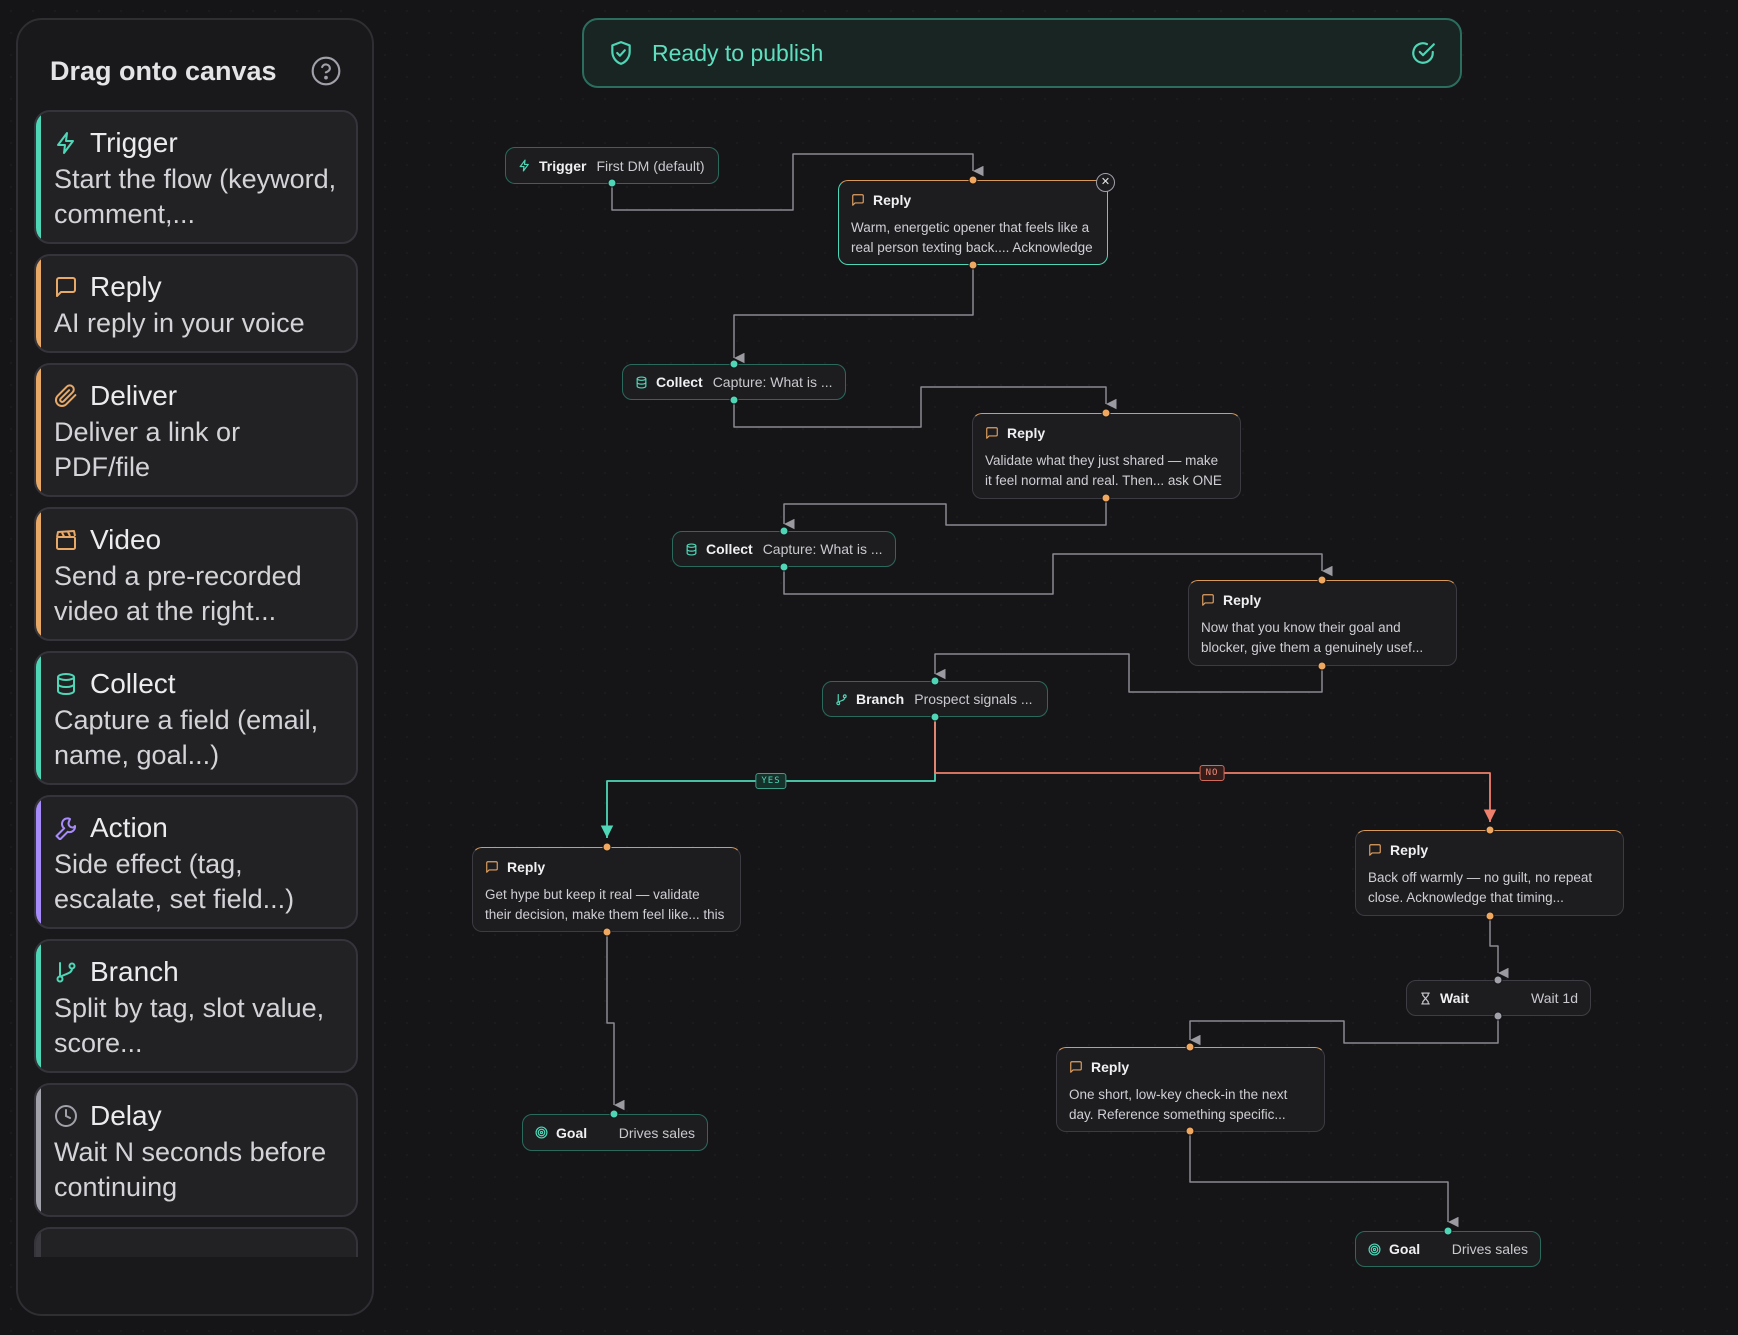  What do you see at coordinates (945, 514) in the screenshot?
I see `edge-reply2-collect2` at bounding box center [945, 514].